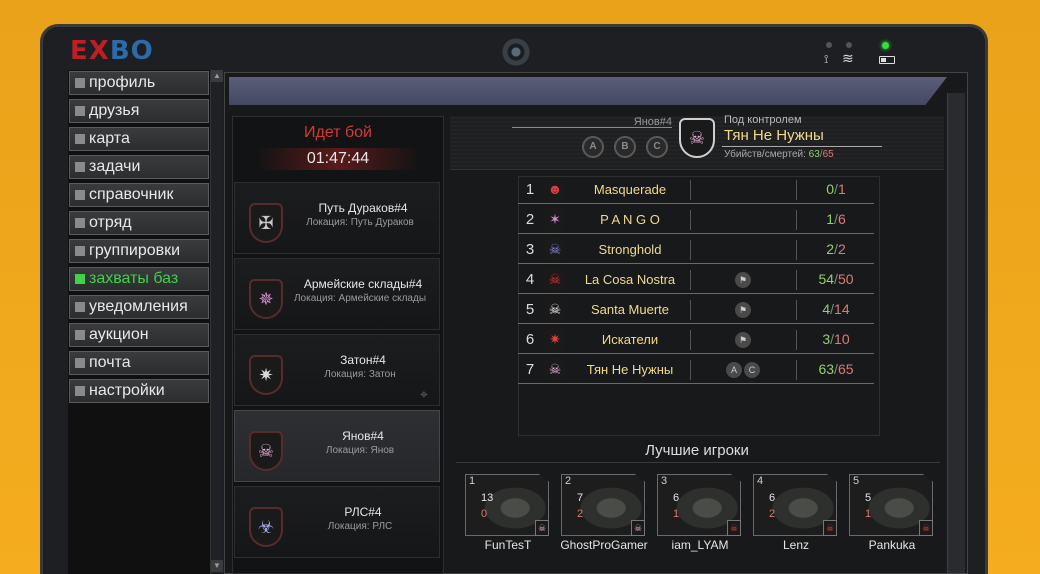  Describe the element at coordinates (630, 219) in the screenshot. I see `clan-name: P A N G O` at that location.